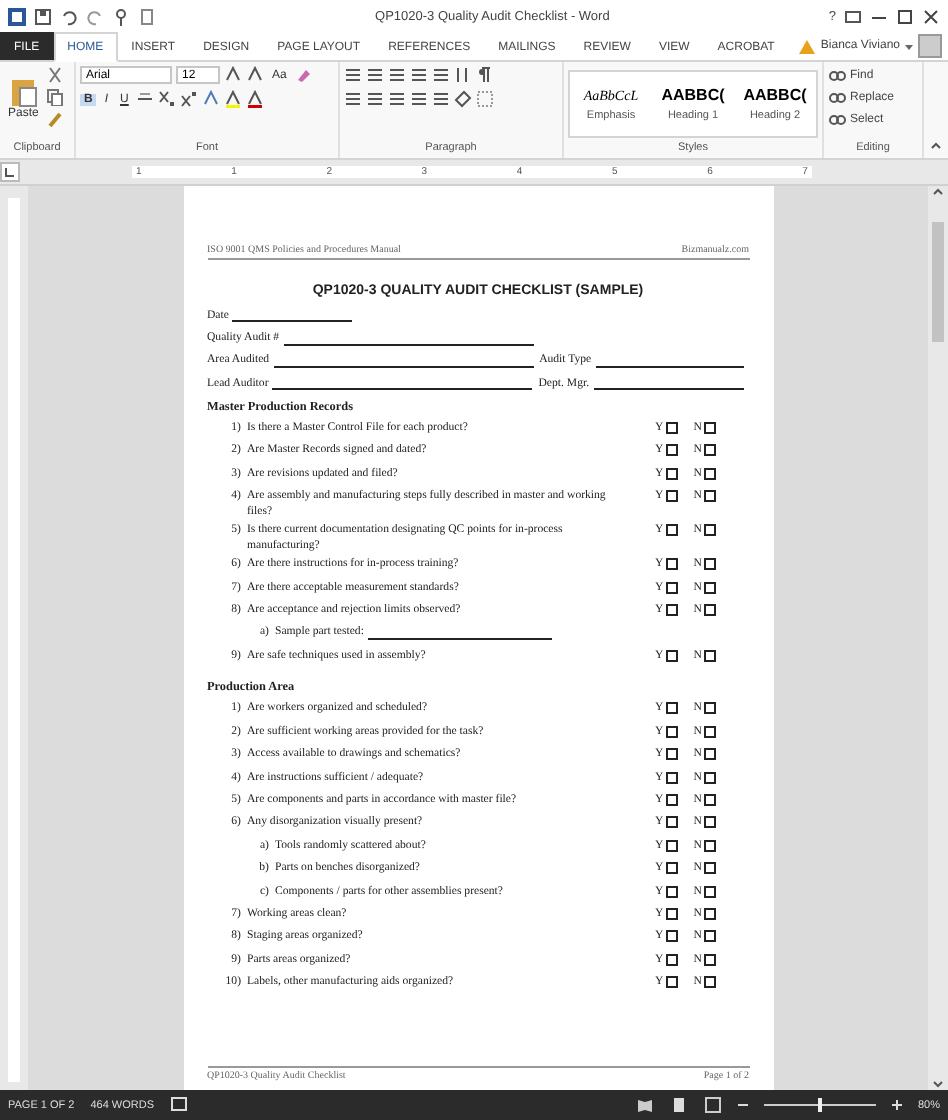 The height and width of the screenshot is (1120, 948). What do you see at coordinates (742, 1105) in the screenshot?
I see `zoom-out-icon` at bounding box center [742, 1105].